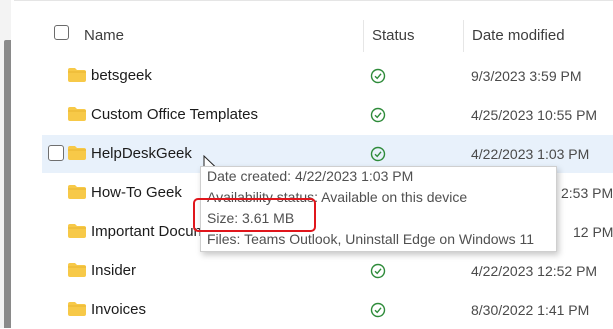 This screenshot has width=613, height=329. I want to click on date-modified: 4/22/2023 12:52 PM, so click(534, 271).